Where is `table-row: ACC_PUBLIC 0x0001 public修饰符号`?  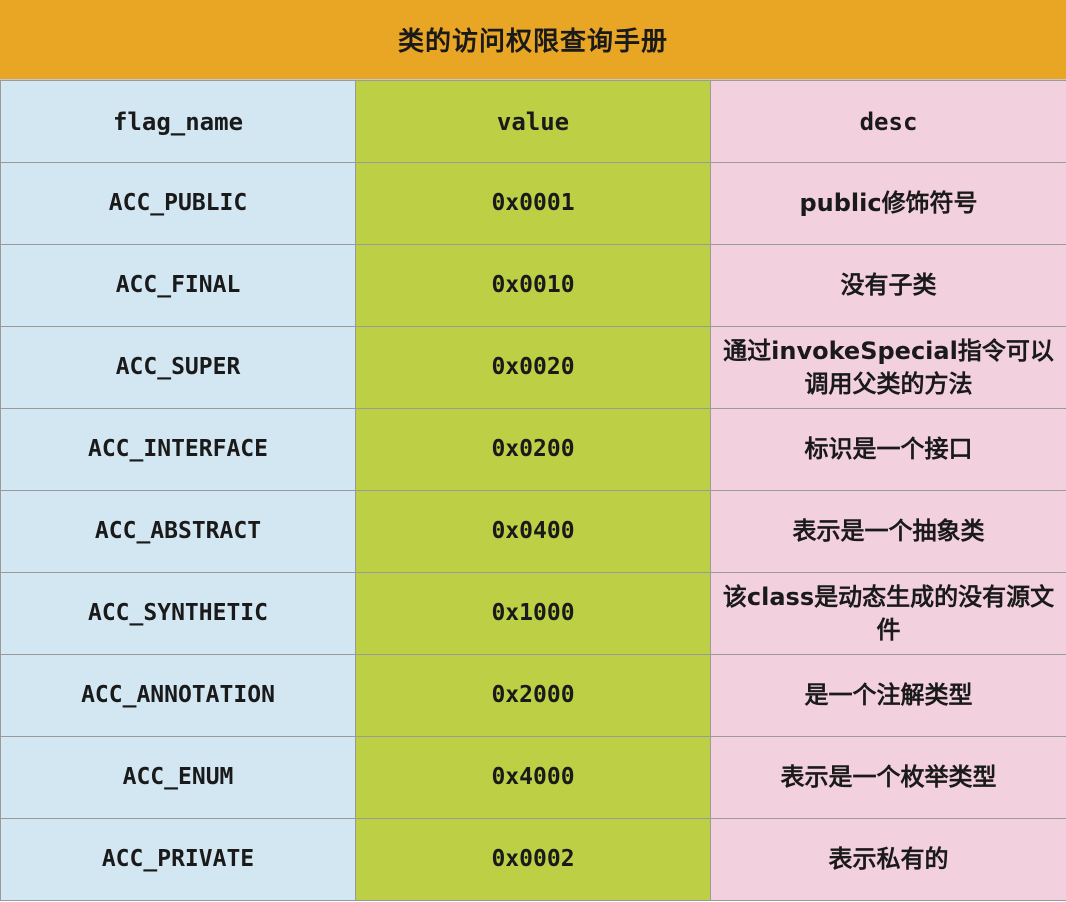
table-row: ACC_PUBLIC 0x0001 public修饰符号 is located at coordinates (533, 203).